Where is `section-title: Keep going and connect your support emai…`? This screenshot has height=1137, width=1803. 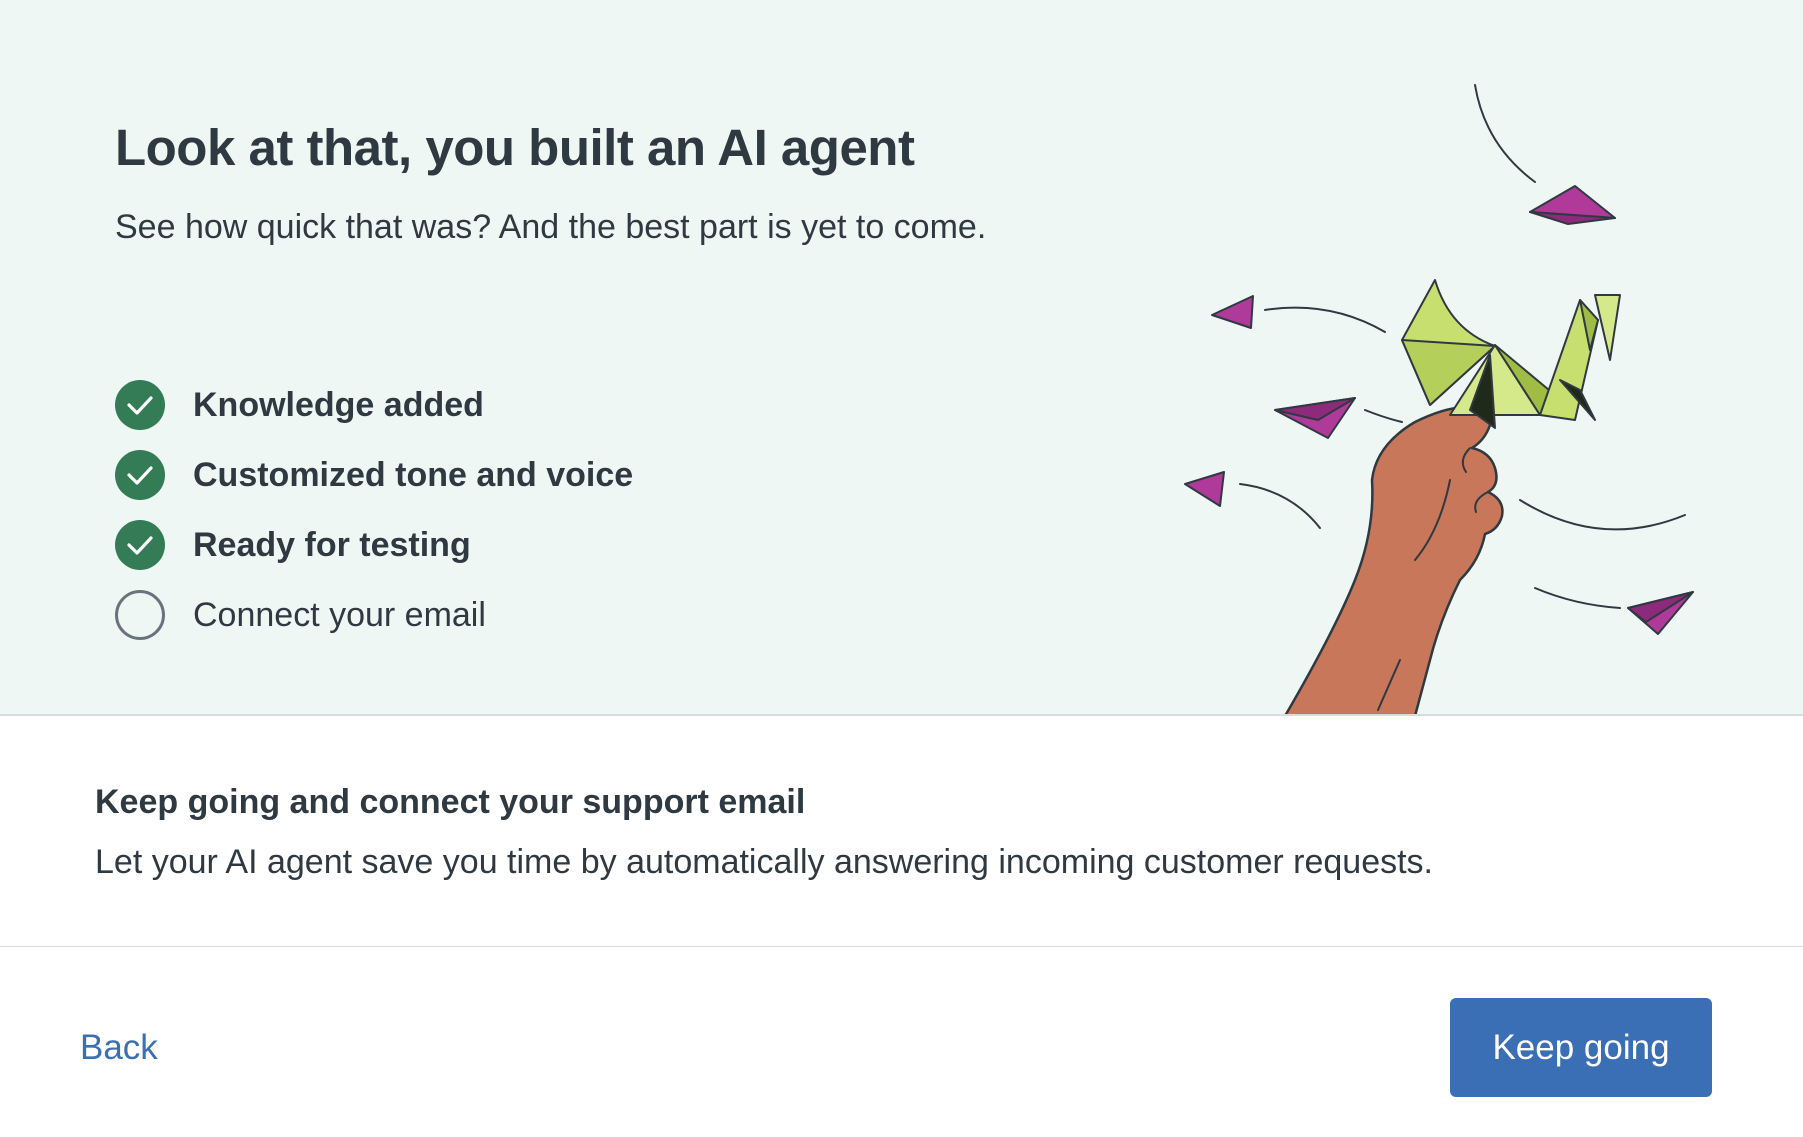
section-title: Keep going and connect your support emai… is located at coordinates (450, 802).